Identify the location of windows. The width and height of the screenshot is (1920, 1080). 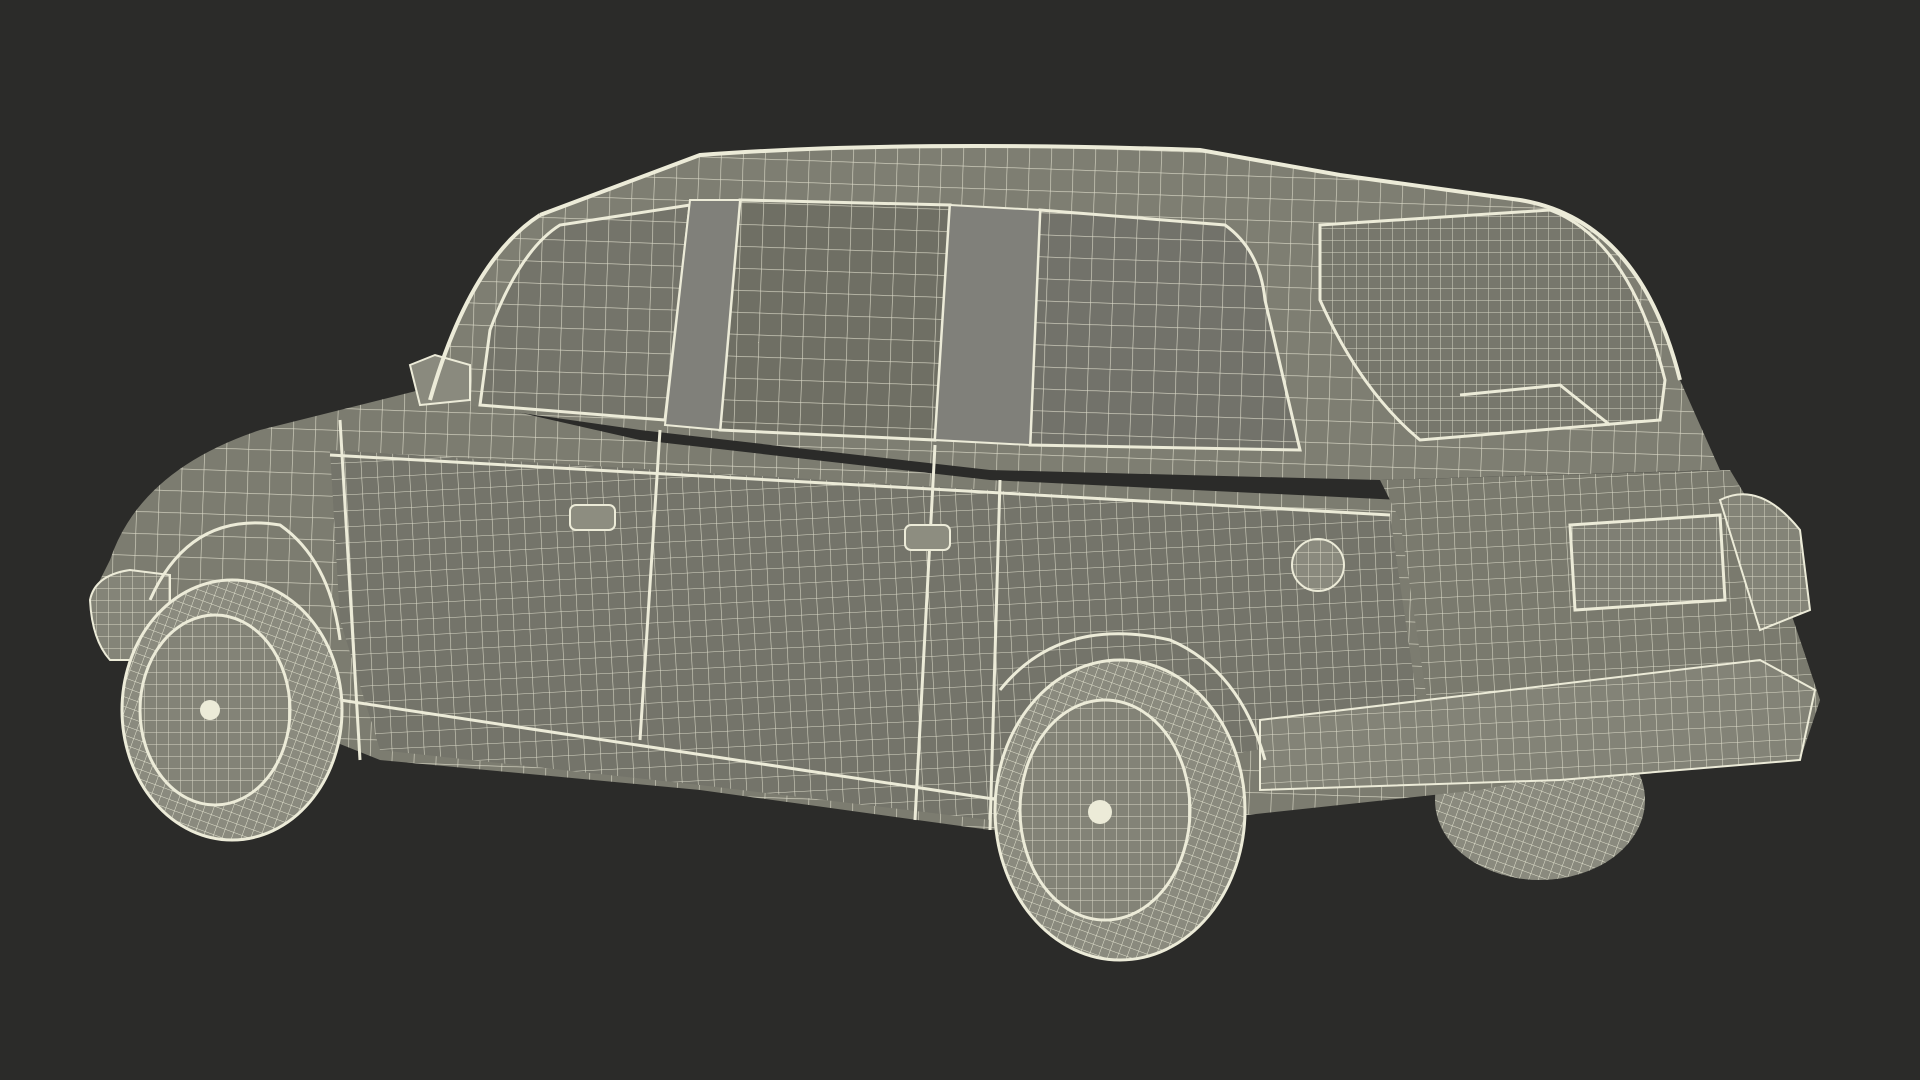
(1072, 325).